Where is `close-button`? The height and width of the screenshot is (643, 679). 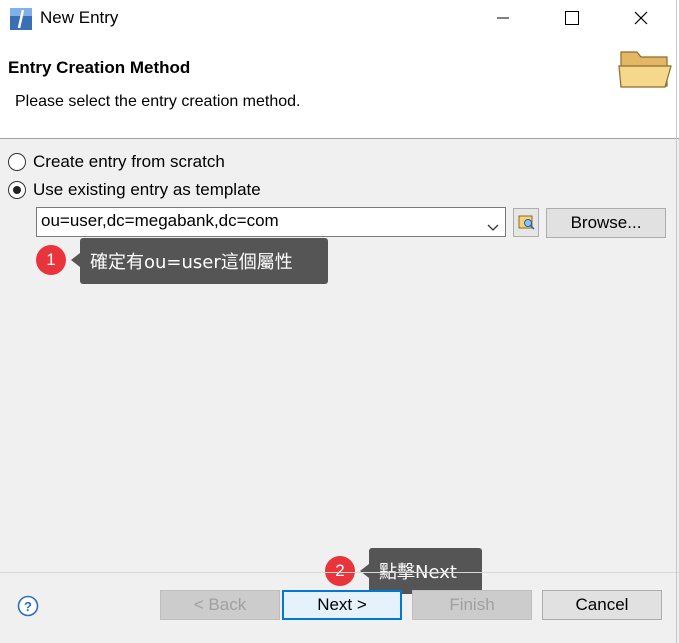
close-button is located at coordinates (641, 18).